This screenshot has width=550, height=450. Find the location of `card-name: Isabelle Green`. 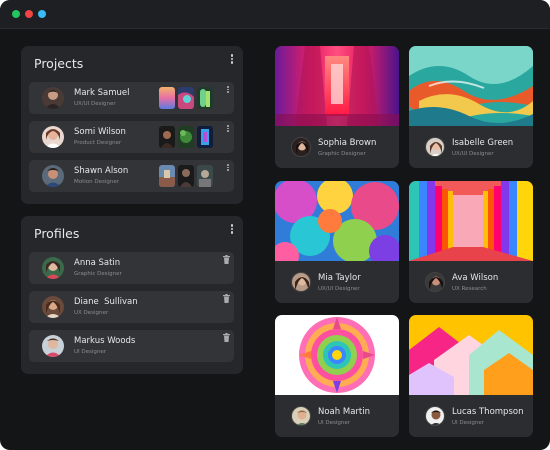

card-name: Isabelle Green is located at coordinates (483, 143).